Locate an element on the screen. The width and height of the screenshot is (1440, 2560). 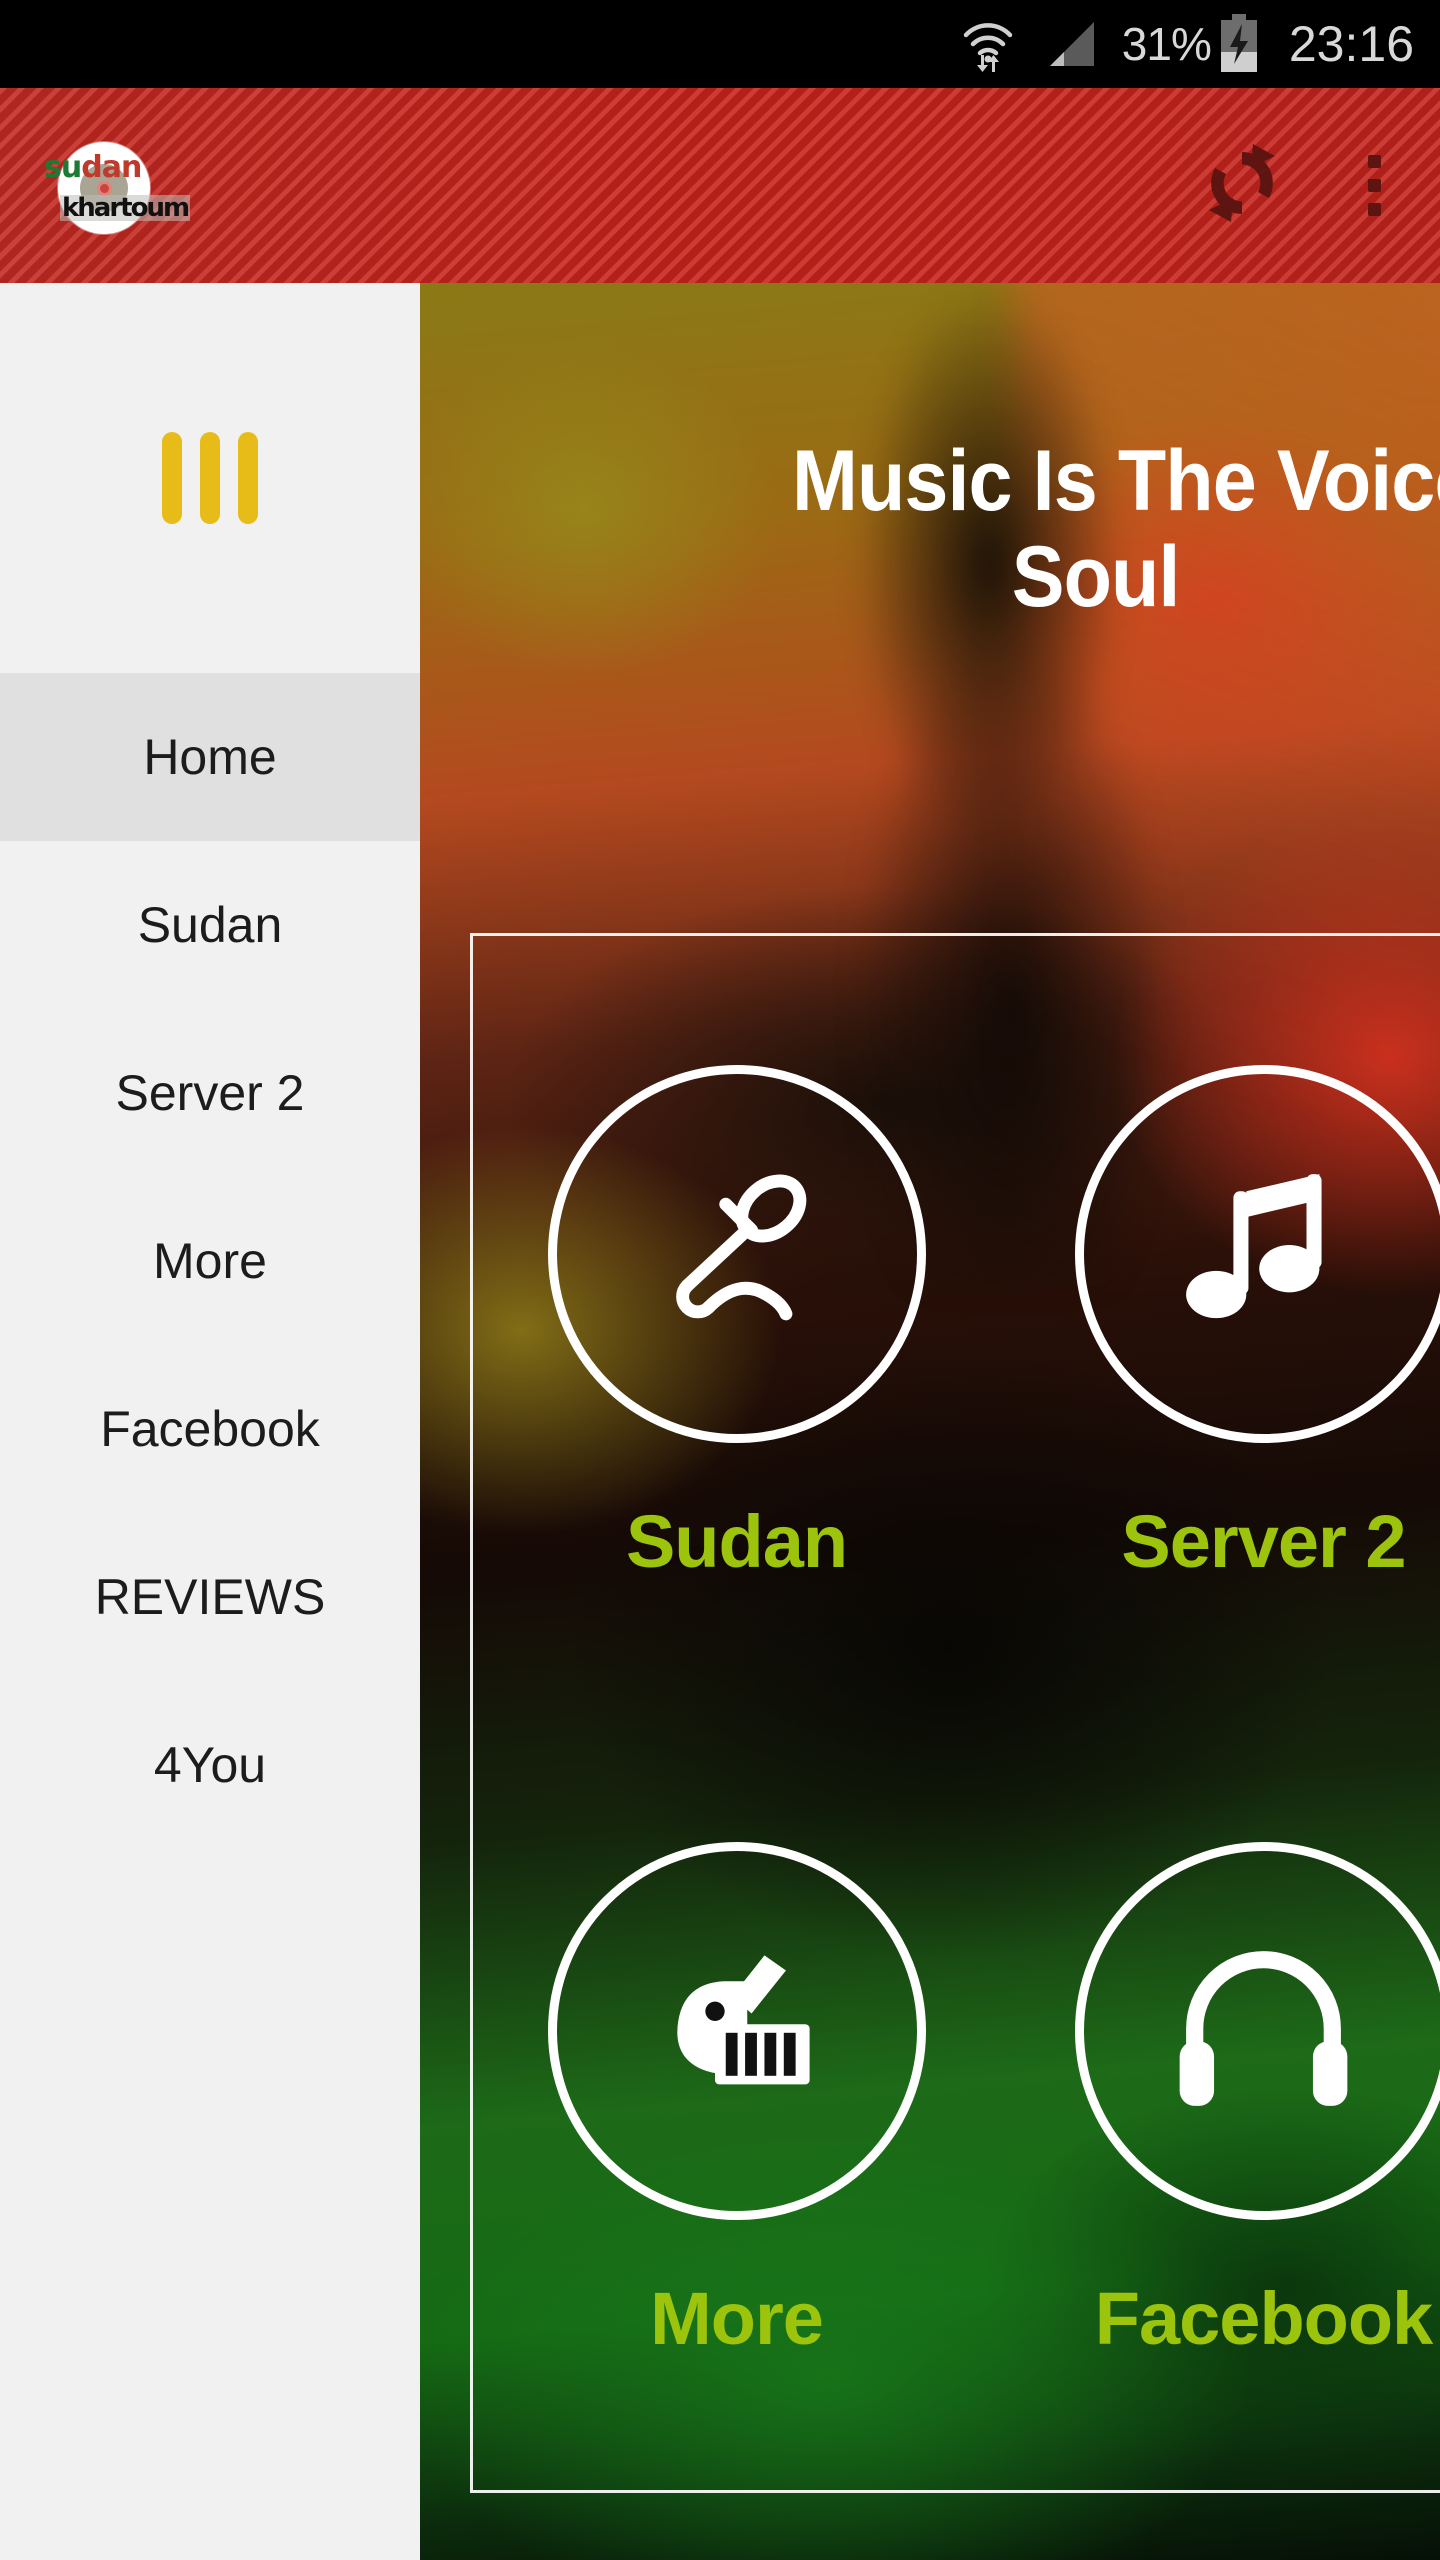
sidebar-item-4you: 4You is located at coordinates (210, 1765).